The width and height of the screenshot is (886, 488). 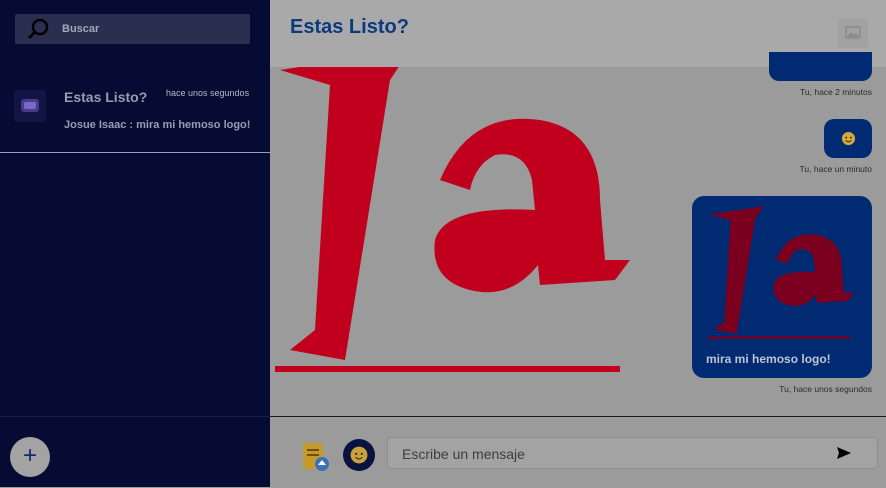 What do you see at coordinates (316, 457) in the screenshot?
I see `attach-file-icon` at bounding box center [316, 457].